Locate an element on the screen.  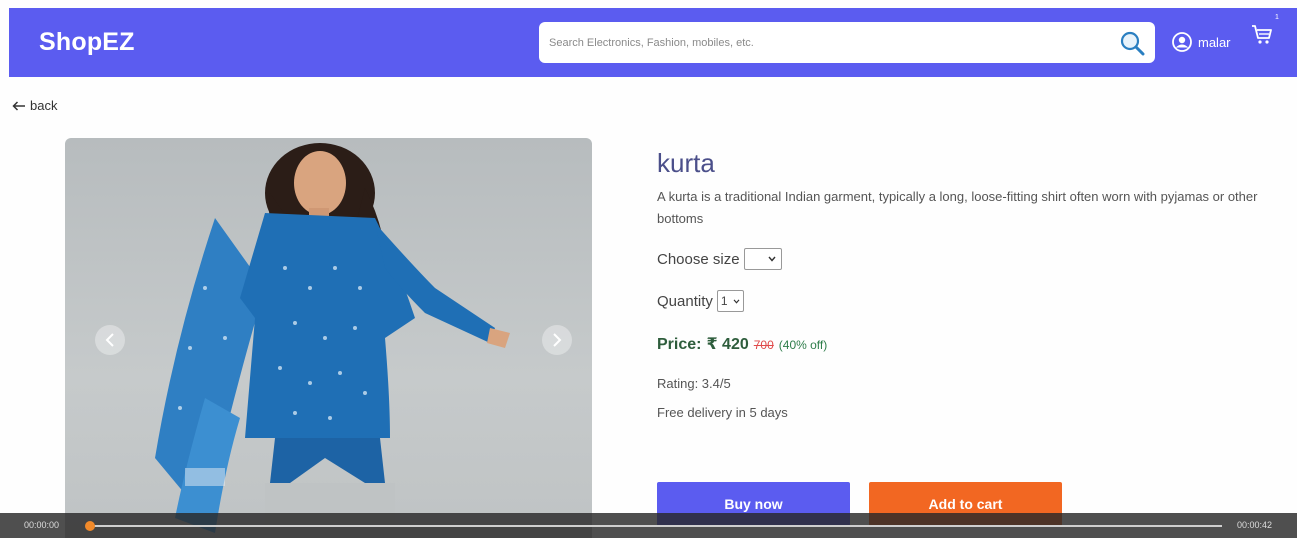
price-row: Price: ₹ 420 700 (40% off) is located at coordinates (742, 344).